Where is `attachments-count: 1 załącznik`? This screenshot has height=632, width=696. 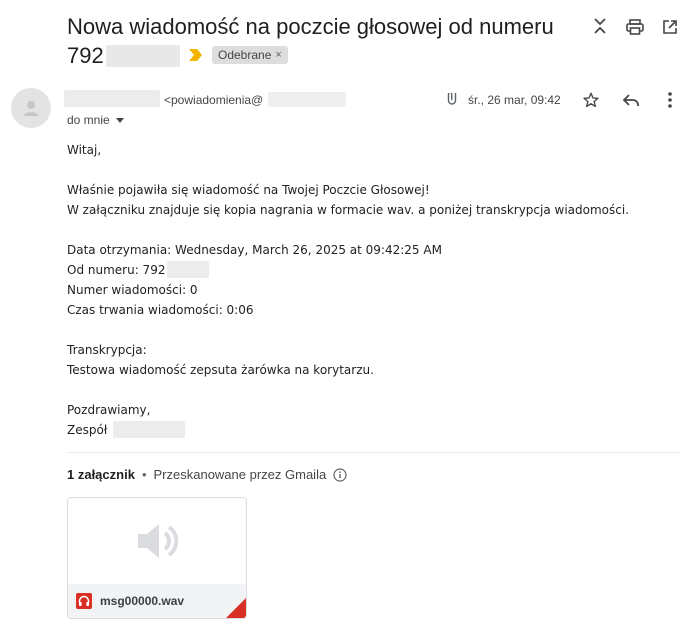 attachments-count: 1 załącznik is located at coordinates (101, 474).